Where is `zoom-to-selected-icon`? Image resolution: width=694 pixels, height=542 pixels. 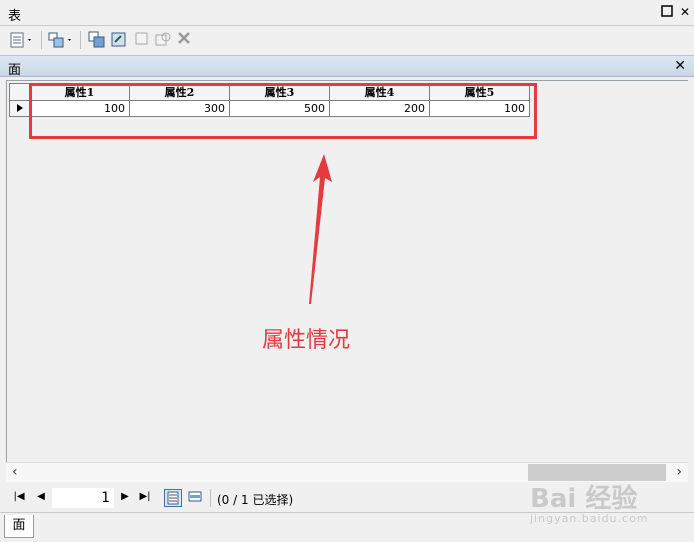 zoom-to-selected-icon is located at coordinates (163, 40).